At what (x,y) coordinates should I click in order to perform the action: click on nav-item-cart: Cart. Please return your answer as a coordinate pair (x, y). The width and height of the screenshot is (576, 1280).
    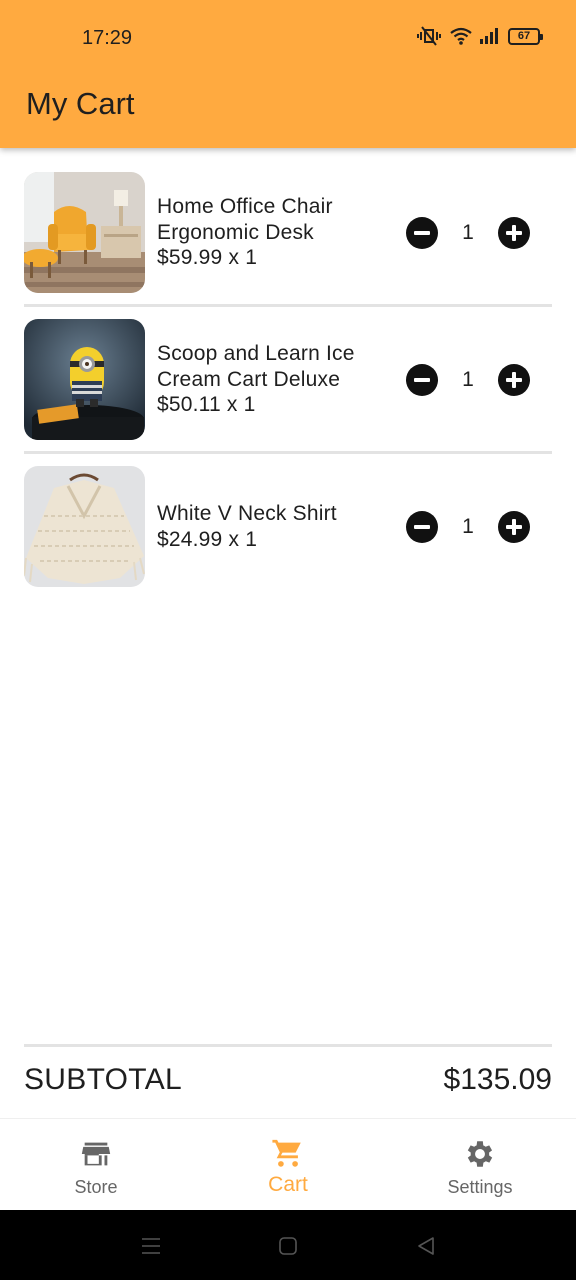
    Looking at the image, I should click on (288, 1165).